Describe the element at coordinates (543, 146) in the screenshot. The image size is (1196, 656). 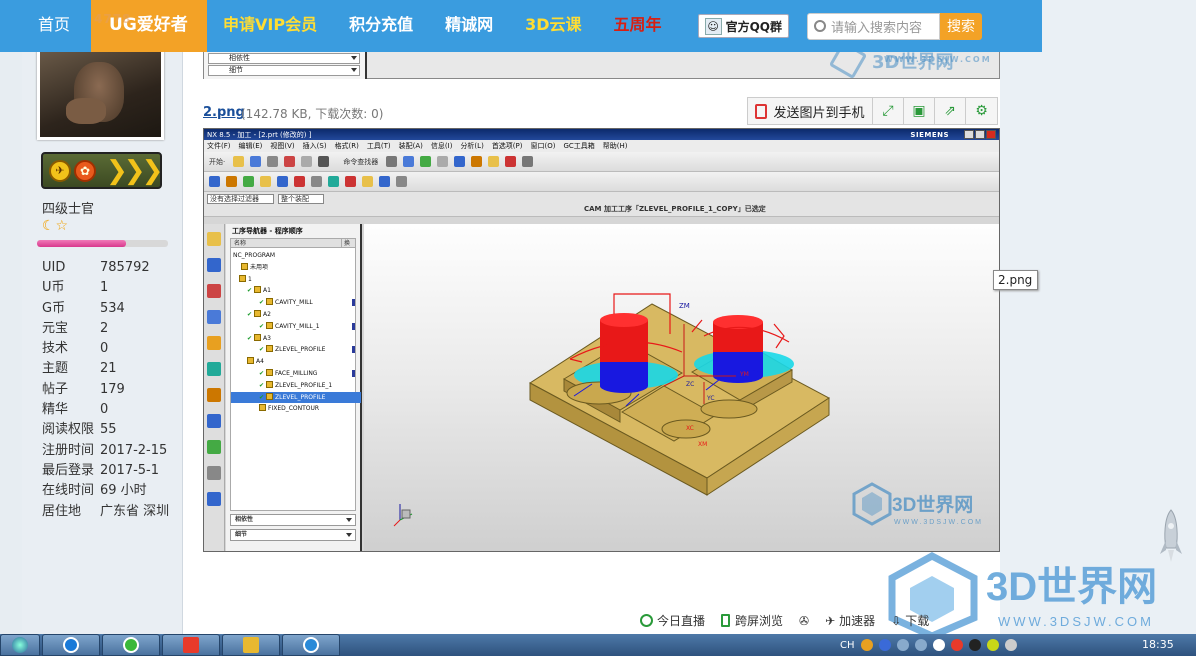
I see `nx-menu-item: 窗口(O)` at that location.